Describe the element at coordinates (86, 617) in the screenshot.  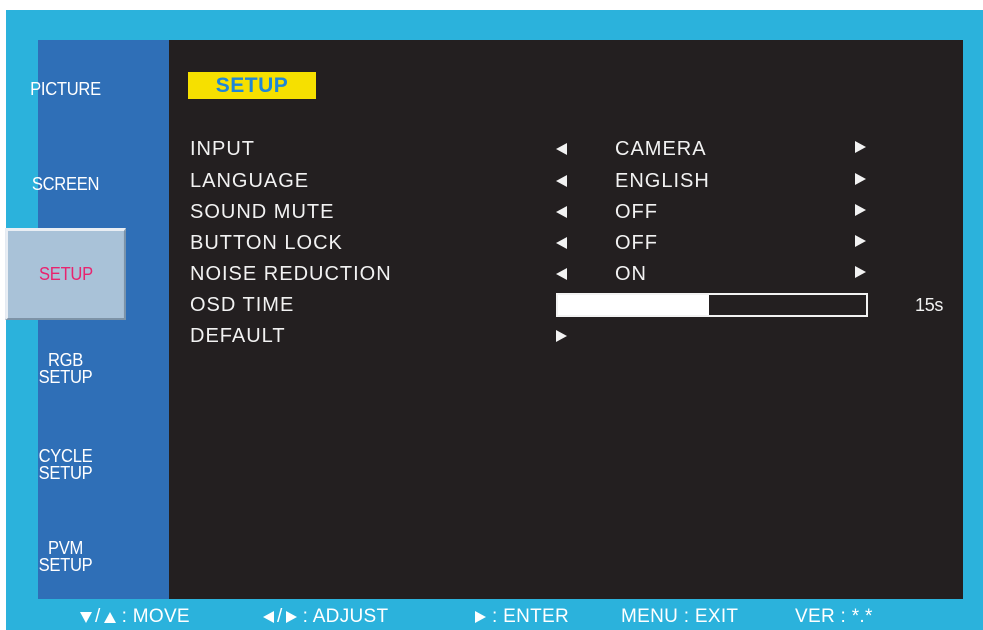
I see `triangle-down-icon` at that location.